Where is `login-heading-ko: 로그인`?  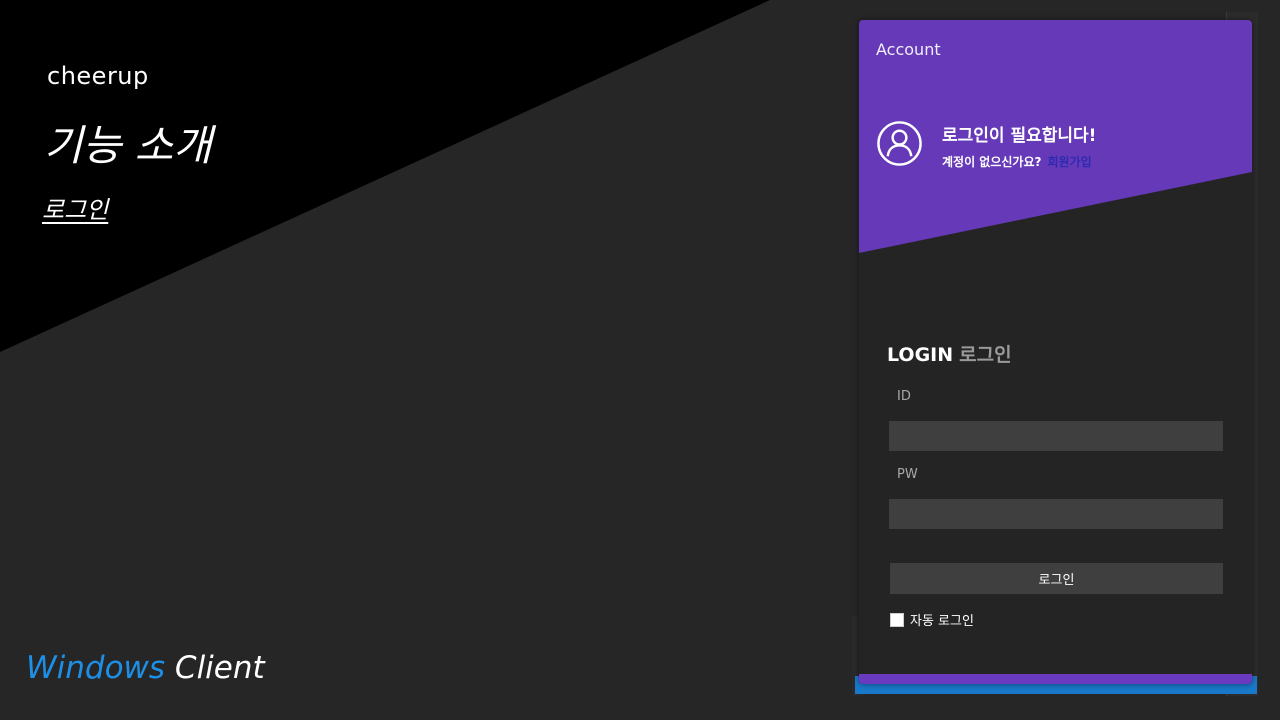 login-heading-ko: 로그인 is located at coordinates (985, 355).